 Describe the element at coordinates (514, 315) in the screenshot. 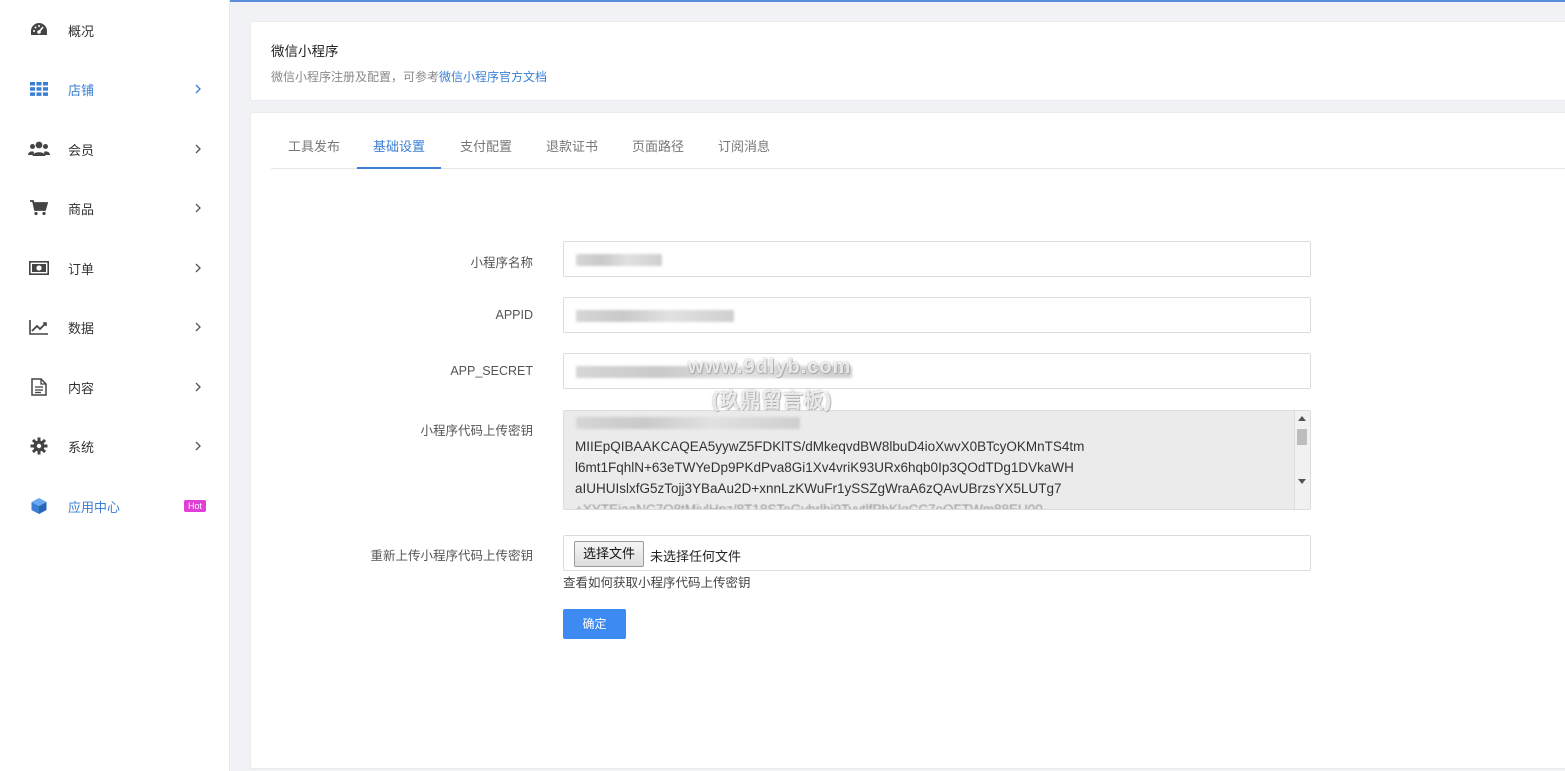

I see `appid-label: APPID` at that location.